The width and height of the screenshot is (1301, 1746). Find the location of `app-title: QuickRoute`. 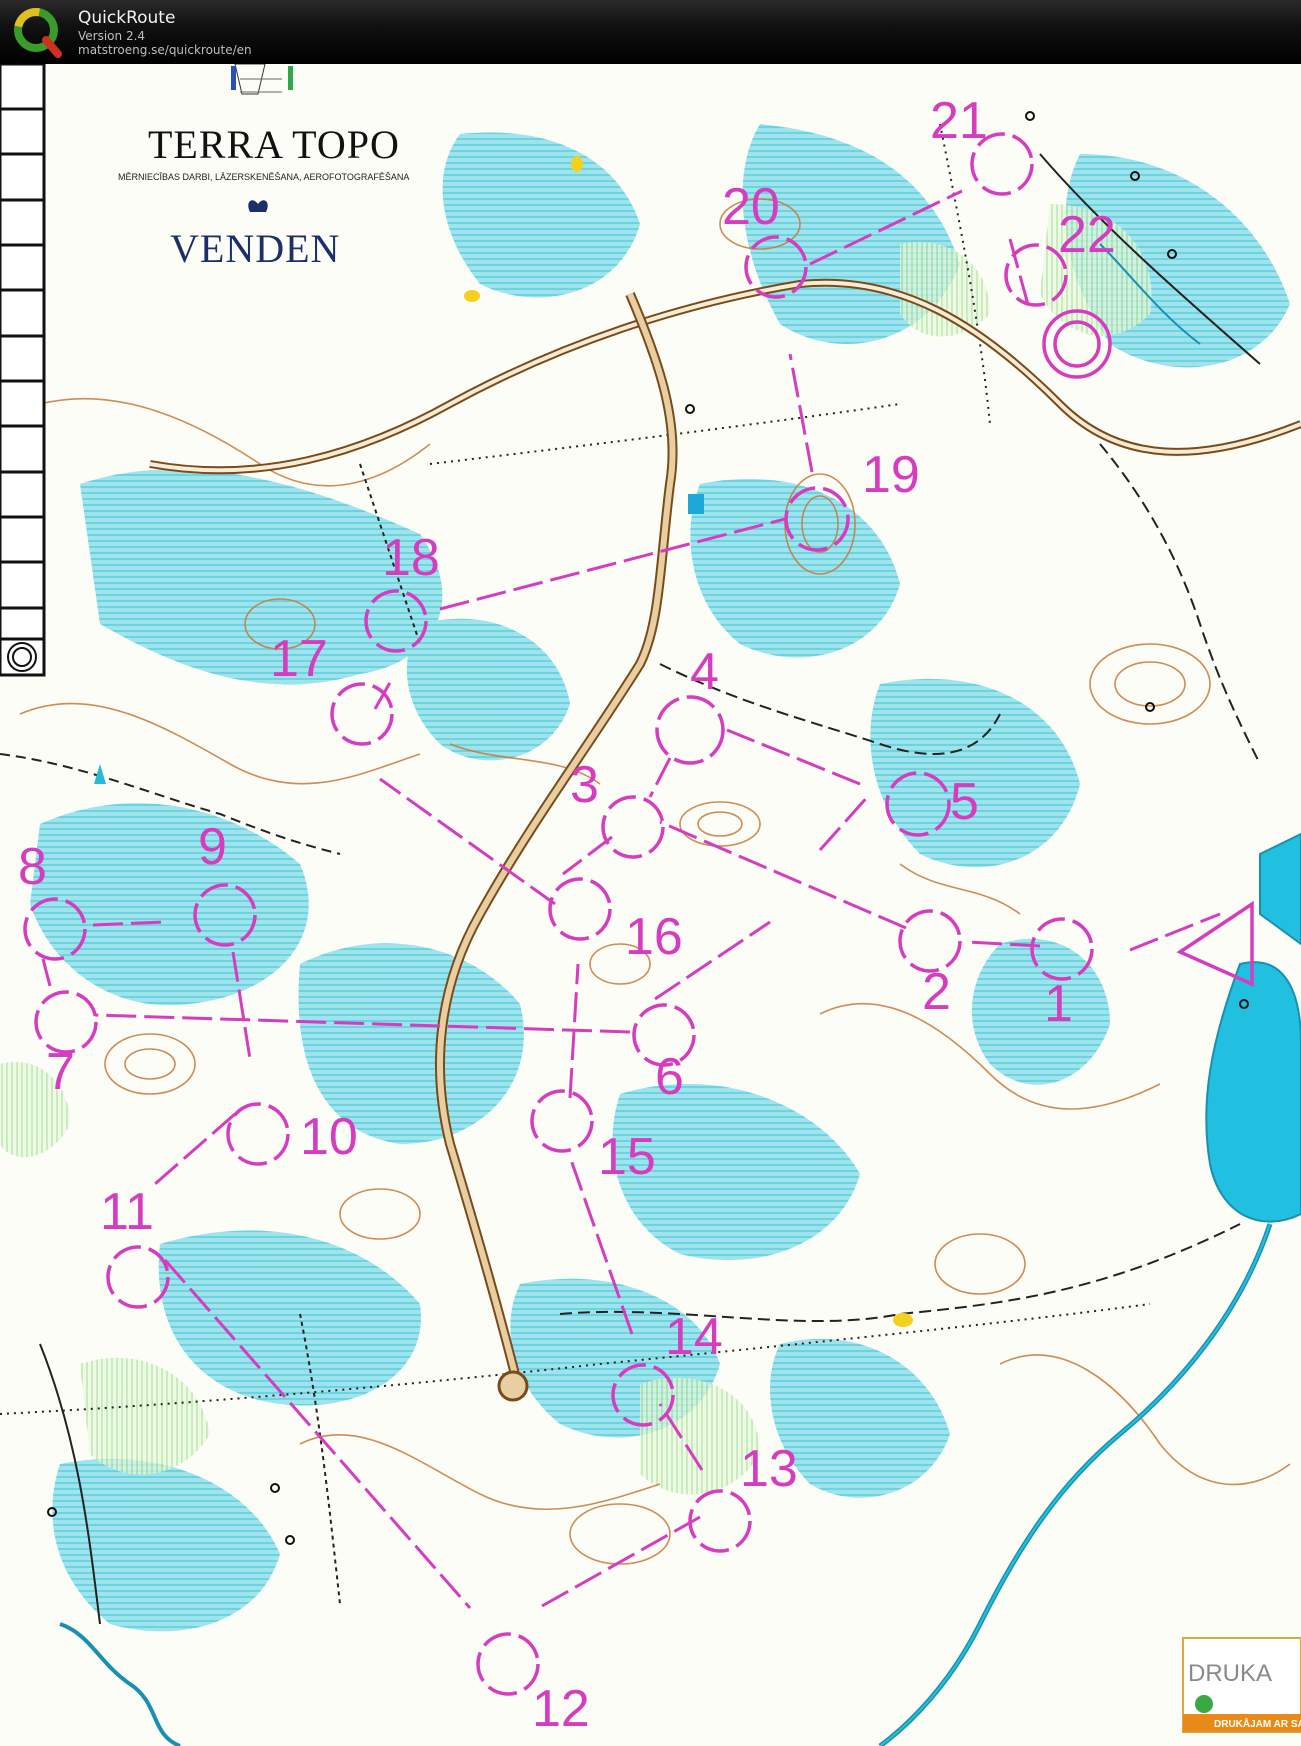

app-title: QuickRoute is located at coordinates (127, 18).